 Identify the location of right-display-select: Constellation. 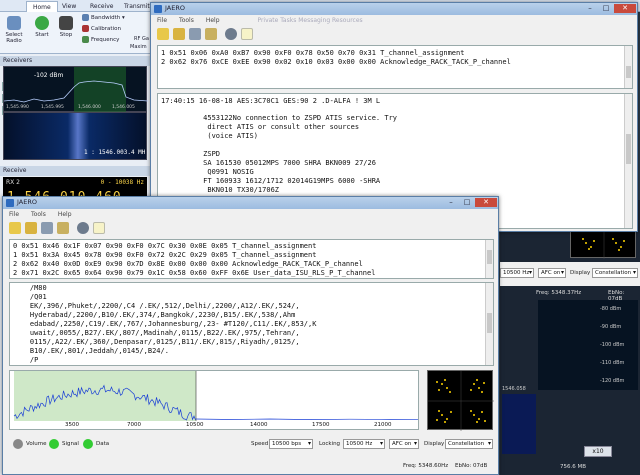
(615, 273).